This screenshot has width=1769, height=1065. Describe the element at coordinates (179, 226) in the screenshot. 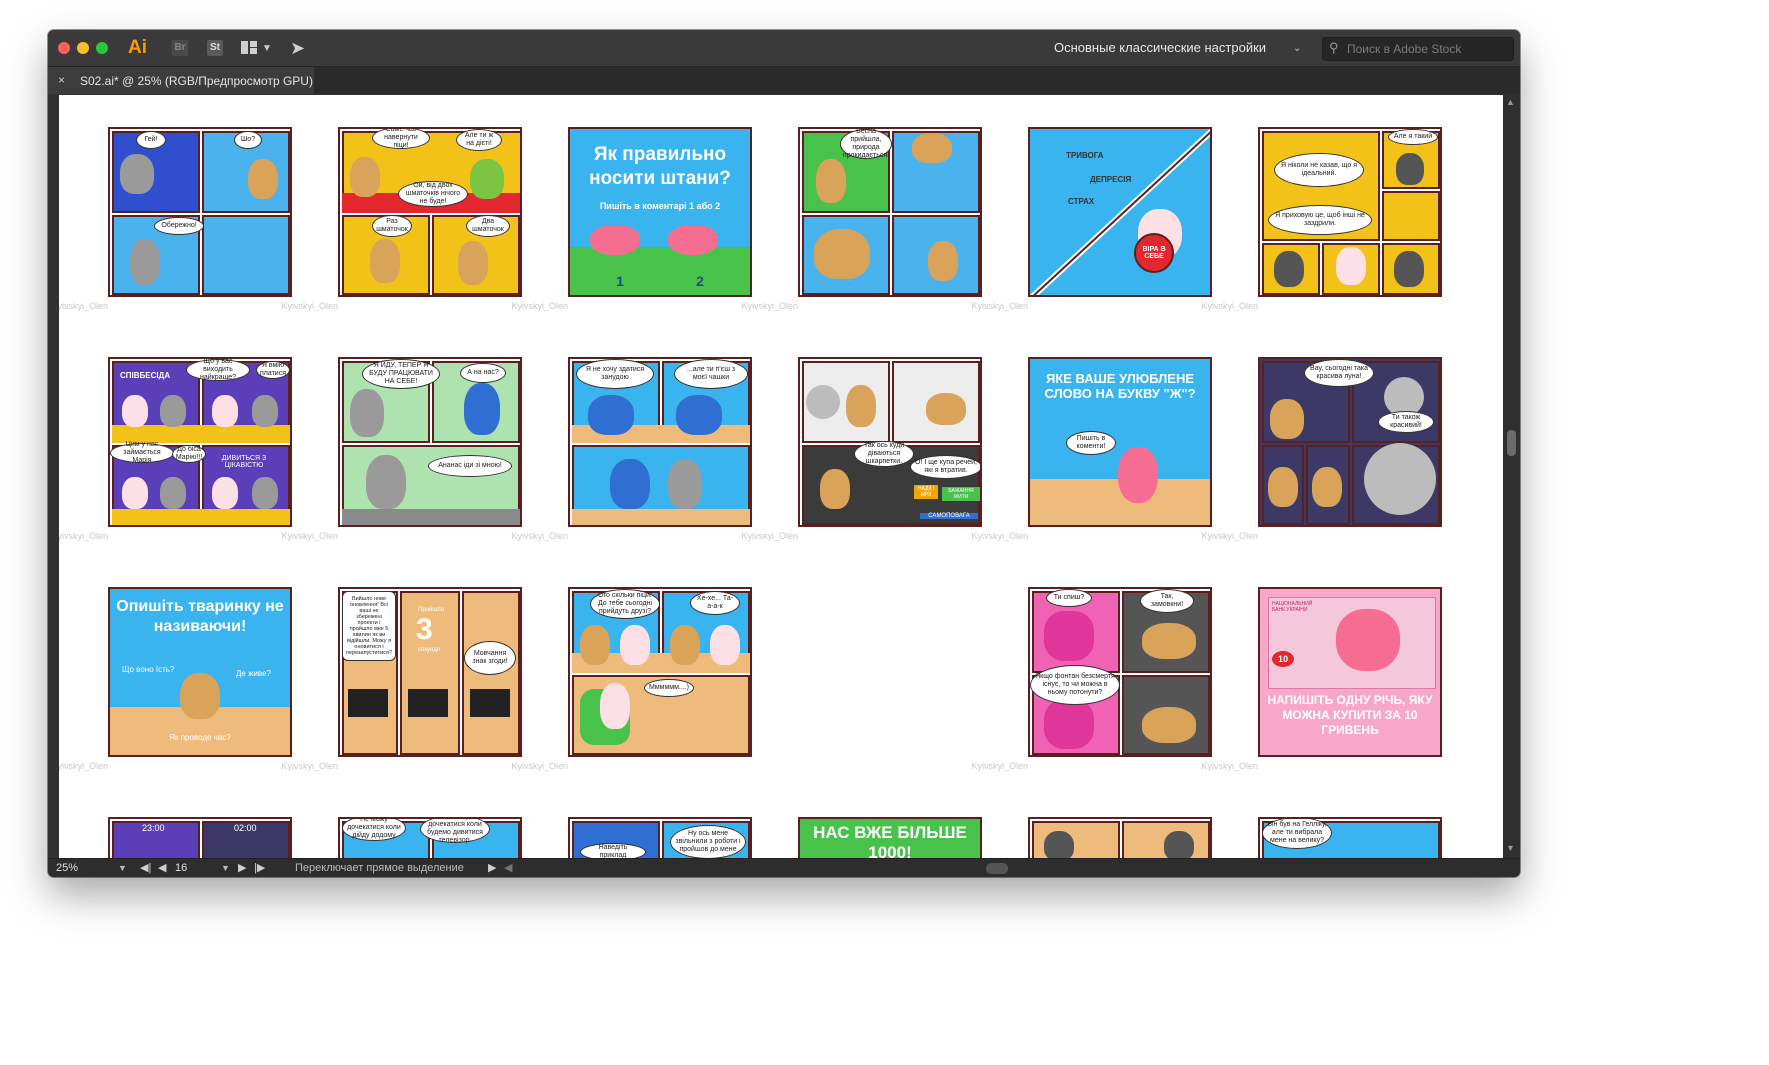

I see `speech-bubble: Обережно!` at that location.